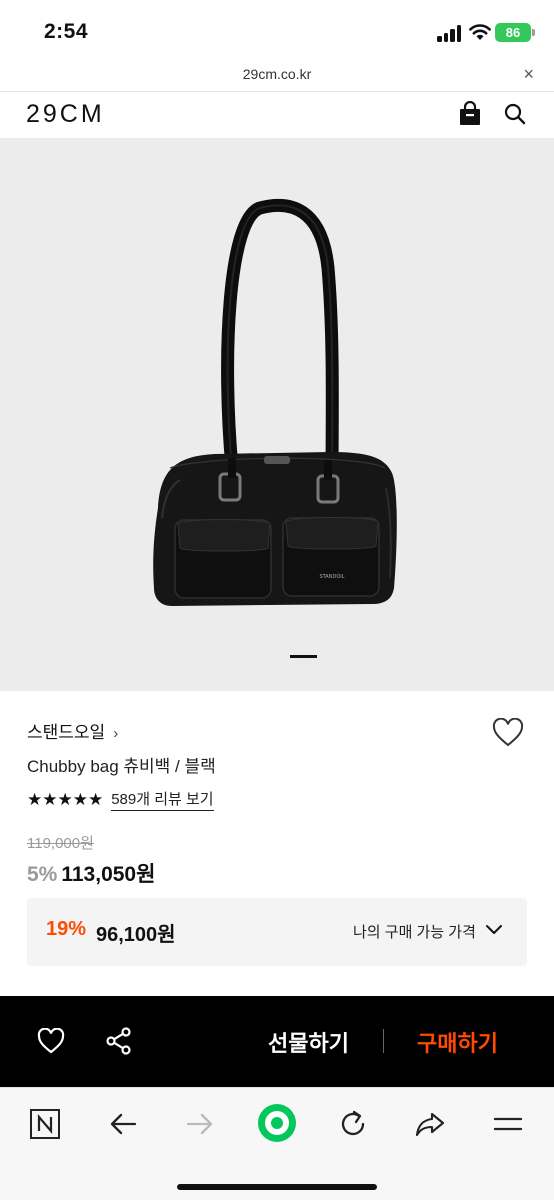  I want to click on discount-percent: 5%, so click(42, 874).